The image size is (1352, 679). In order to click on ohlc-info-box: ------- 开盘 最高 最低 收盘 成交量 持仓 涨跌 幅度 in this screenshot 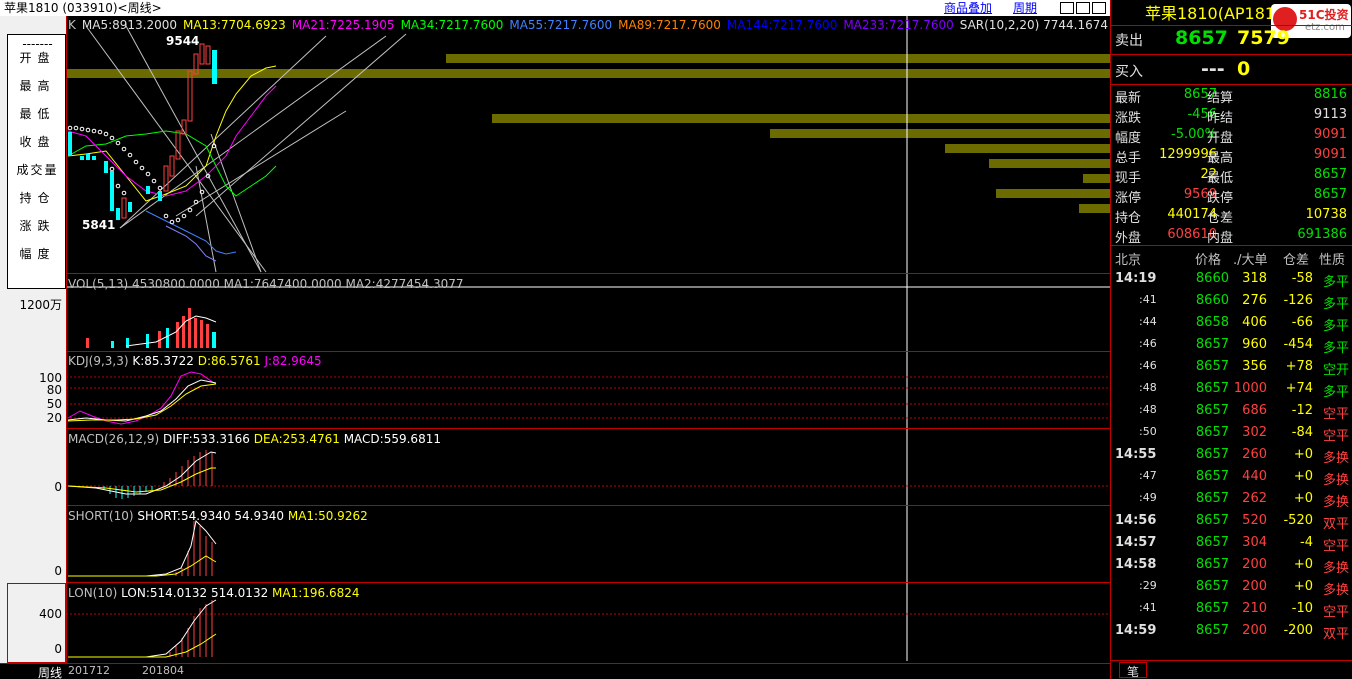, I will do `click(36, 161)`.